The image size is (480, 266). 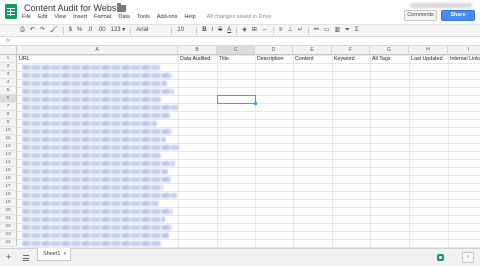 What do you see at coordinates (213, 30) in the screenshot?
I see `italic-button: I` at bounding box center [213, 30].